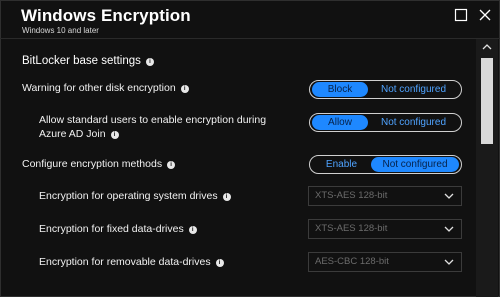 The width and height of the screenshot is (500, 297). What do you see at coordinates (341, 164) in the screenshot?
I see `toggle-option-enable: Enable` at bounding box center [341, 164].